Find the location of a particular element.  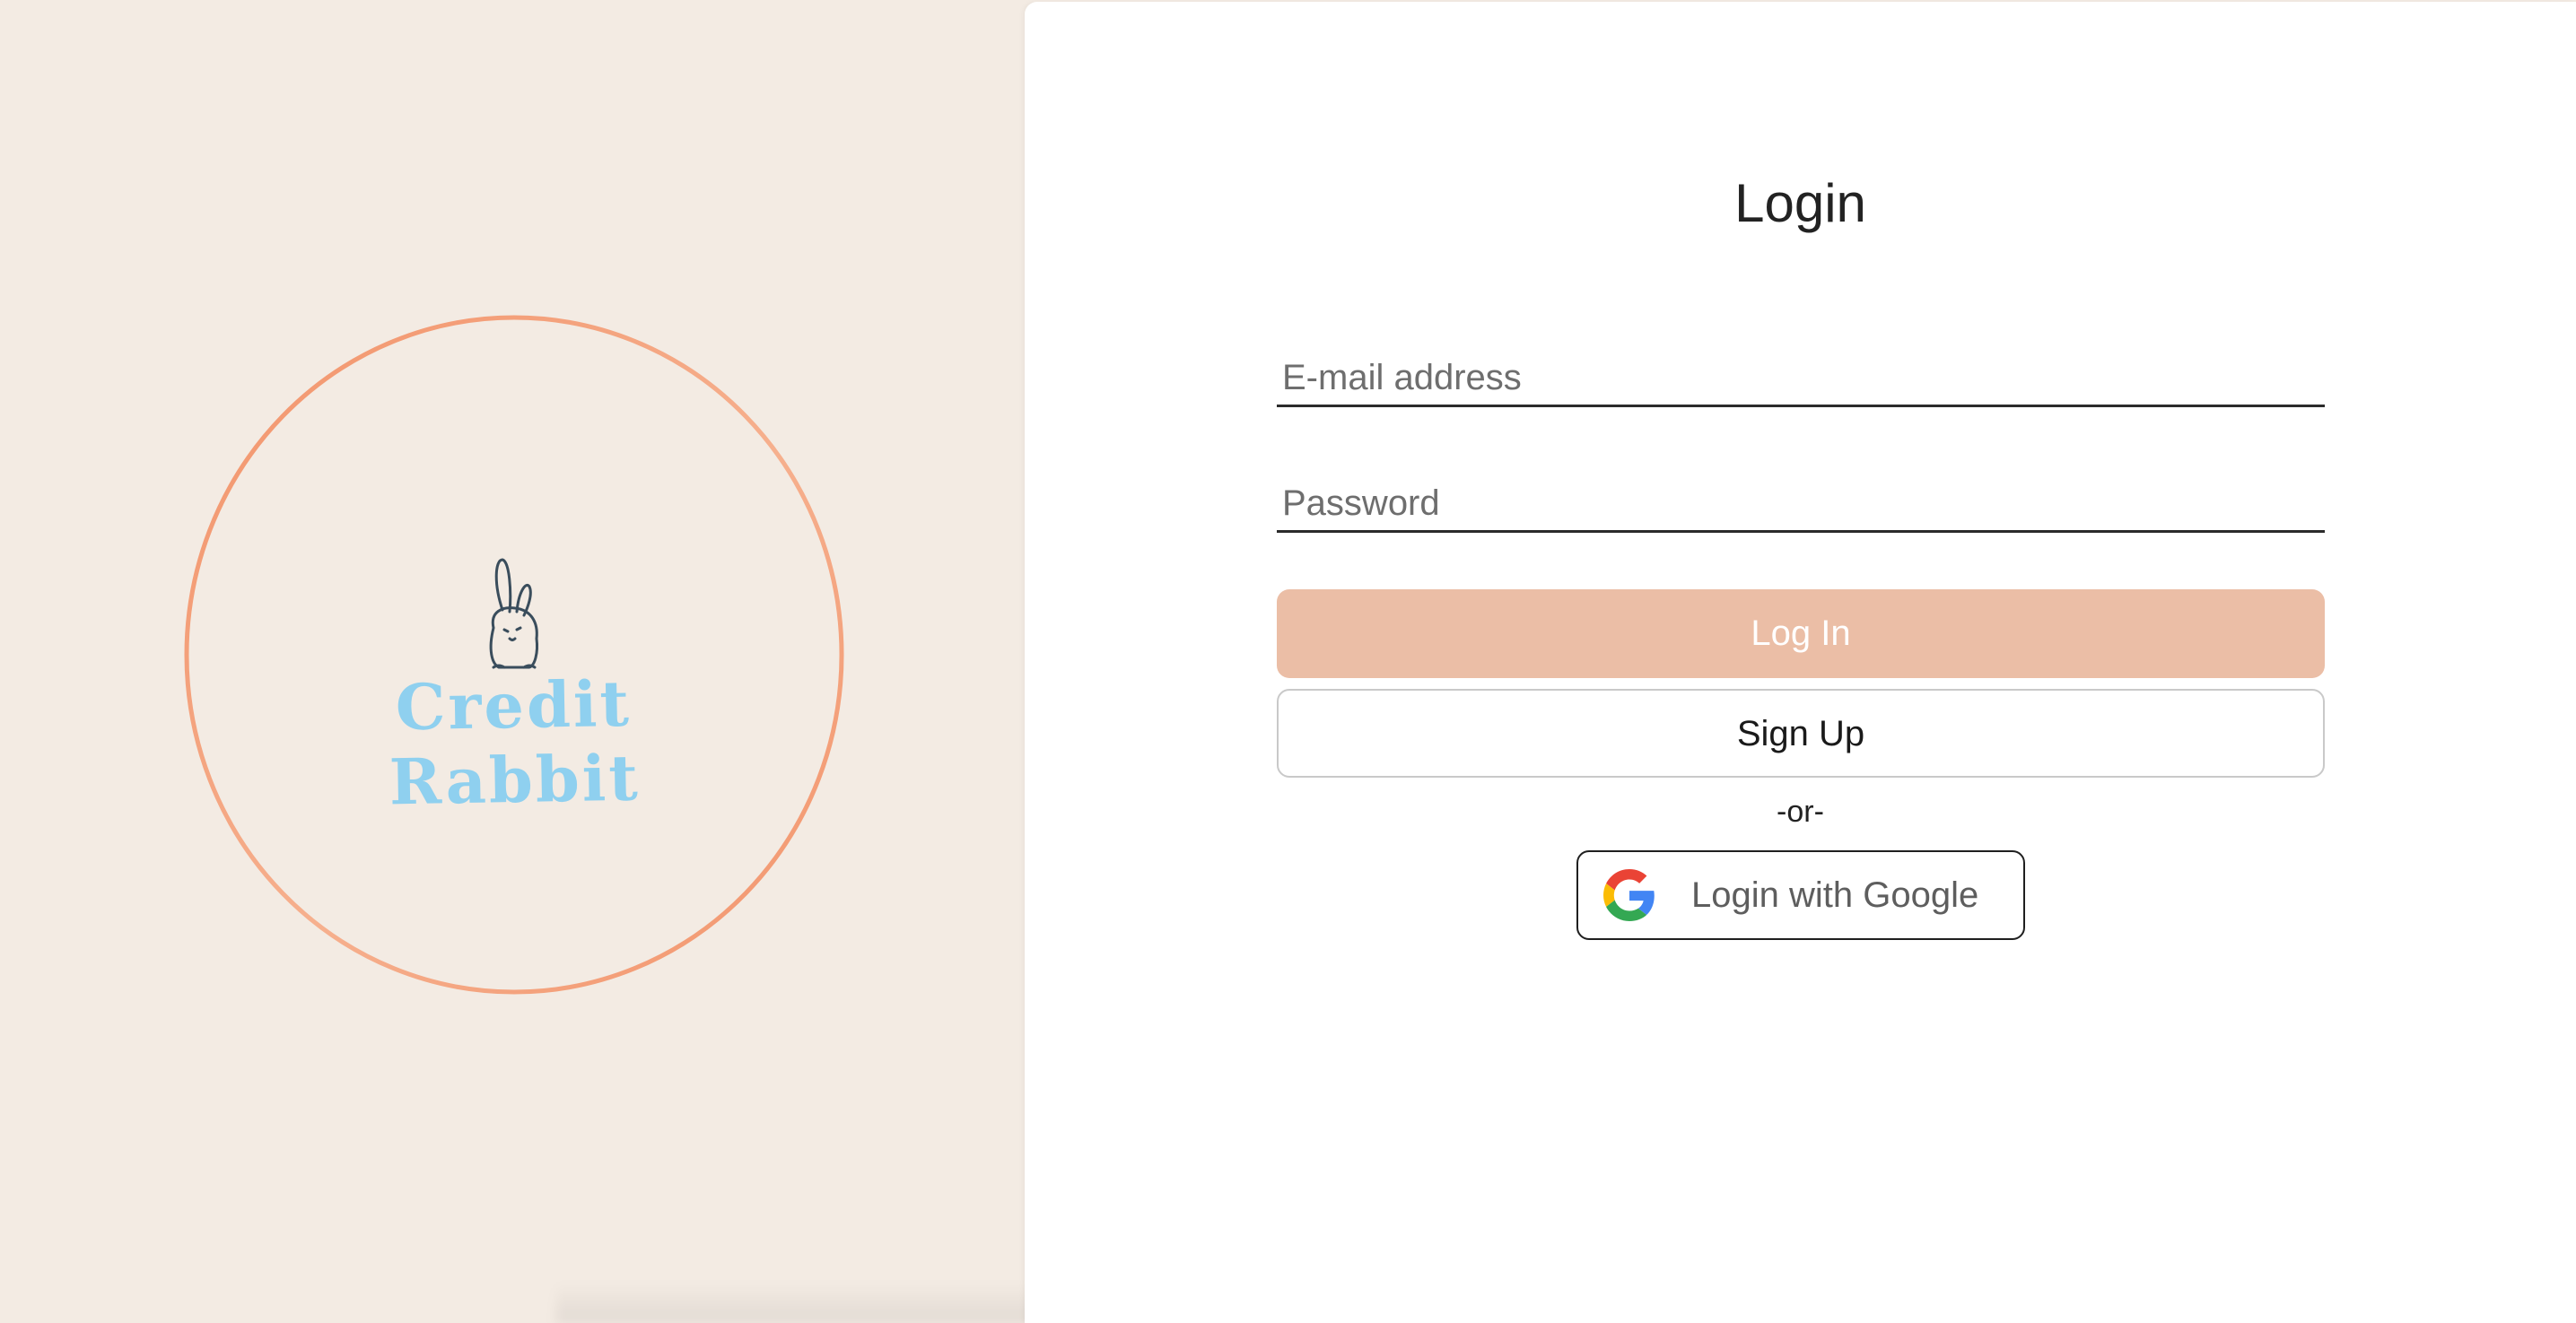

brand-name: Credit Rabbit is located at coordinates (515, 743).